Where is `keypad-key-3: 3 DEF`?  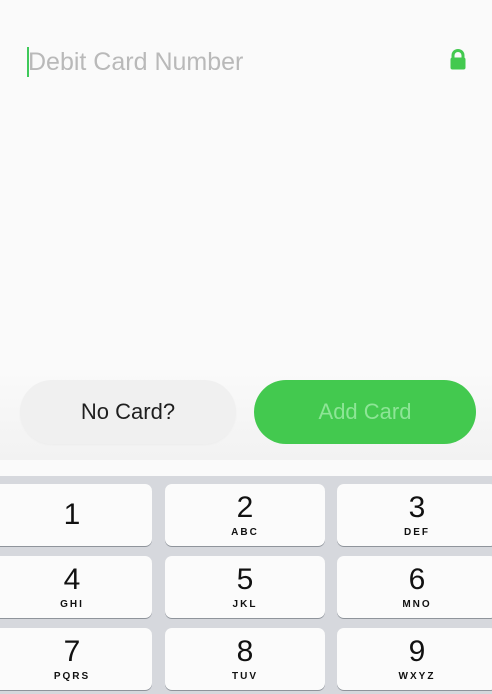 keypad-key-3: 3 DEF is located at coordinates (414, 515).